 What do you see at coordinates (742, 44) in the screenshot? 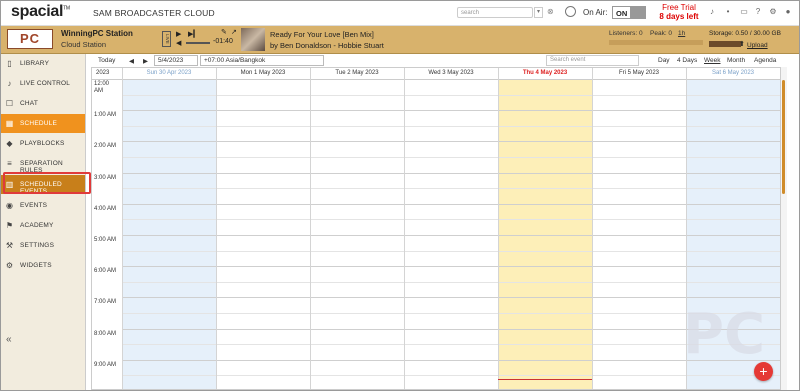
I see `upload-icon: ⬆` at bounding box center [742, 44].